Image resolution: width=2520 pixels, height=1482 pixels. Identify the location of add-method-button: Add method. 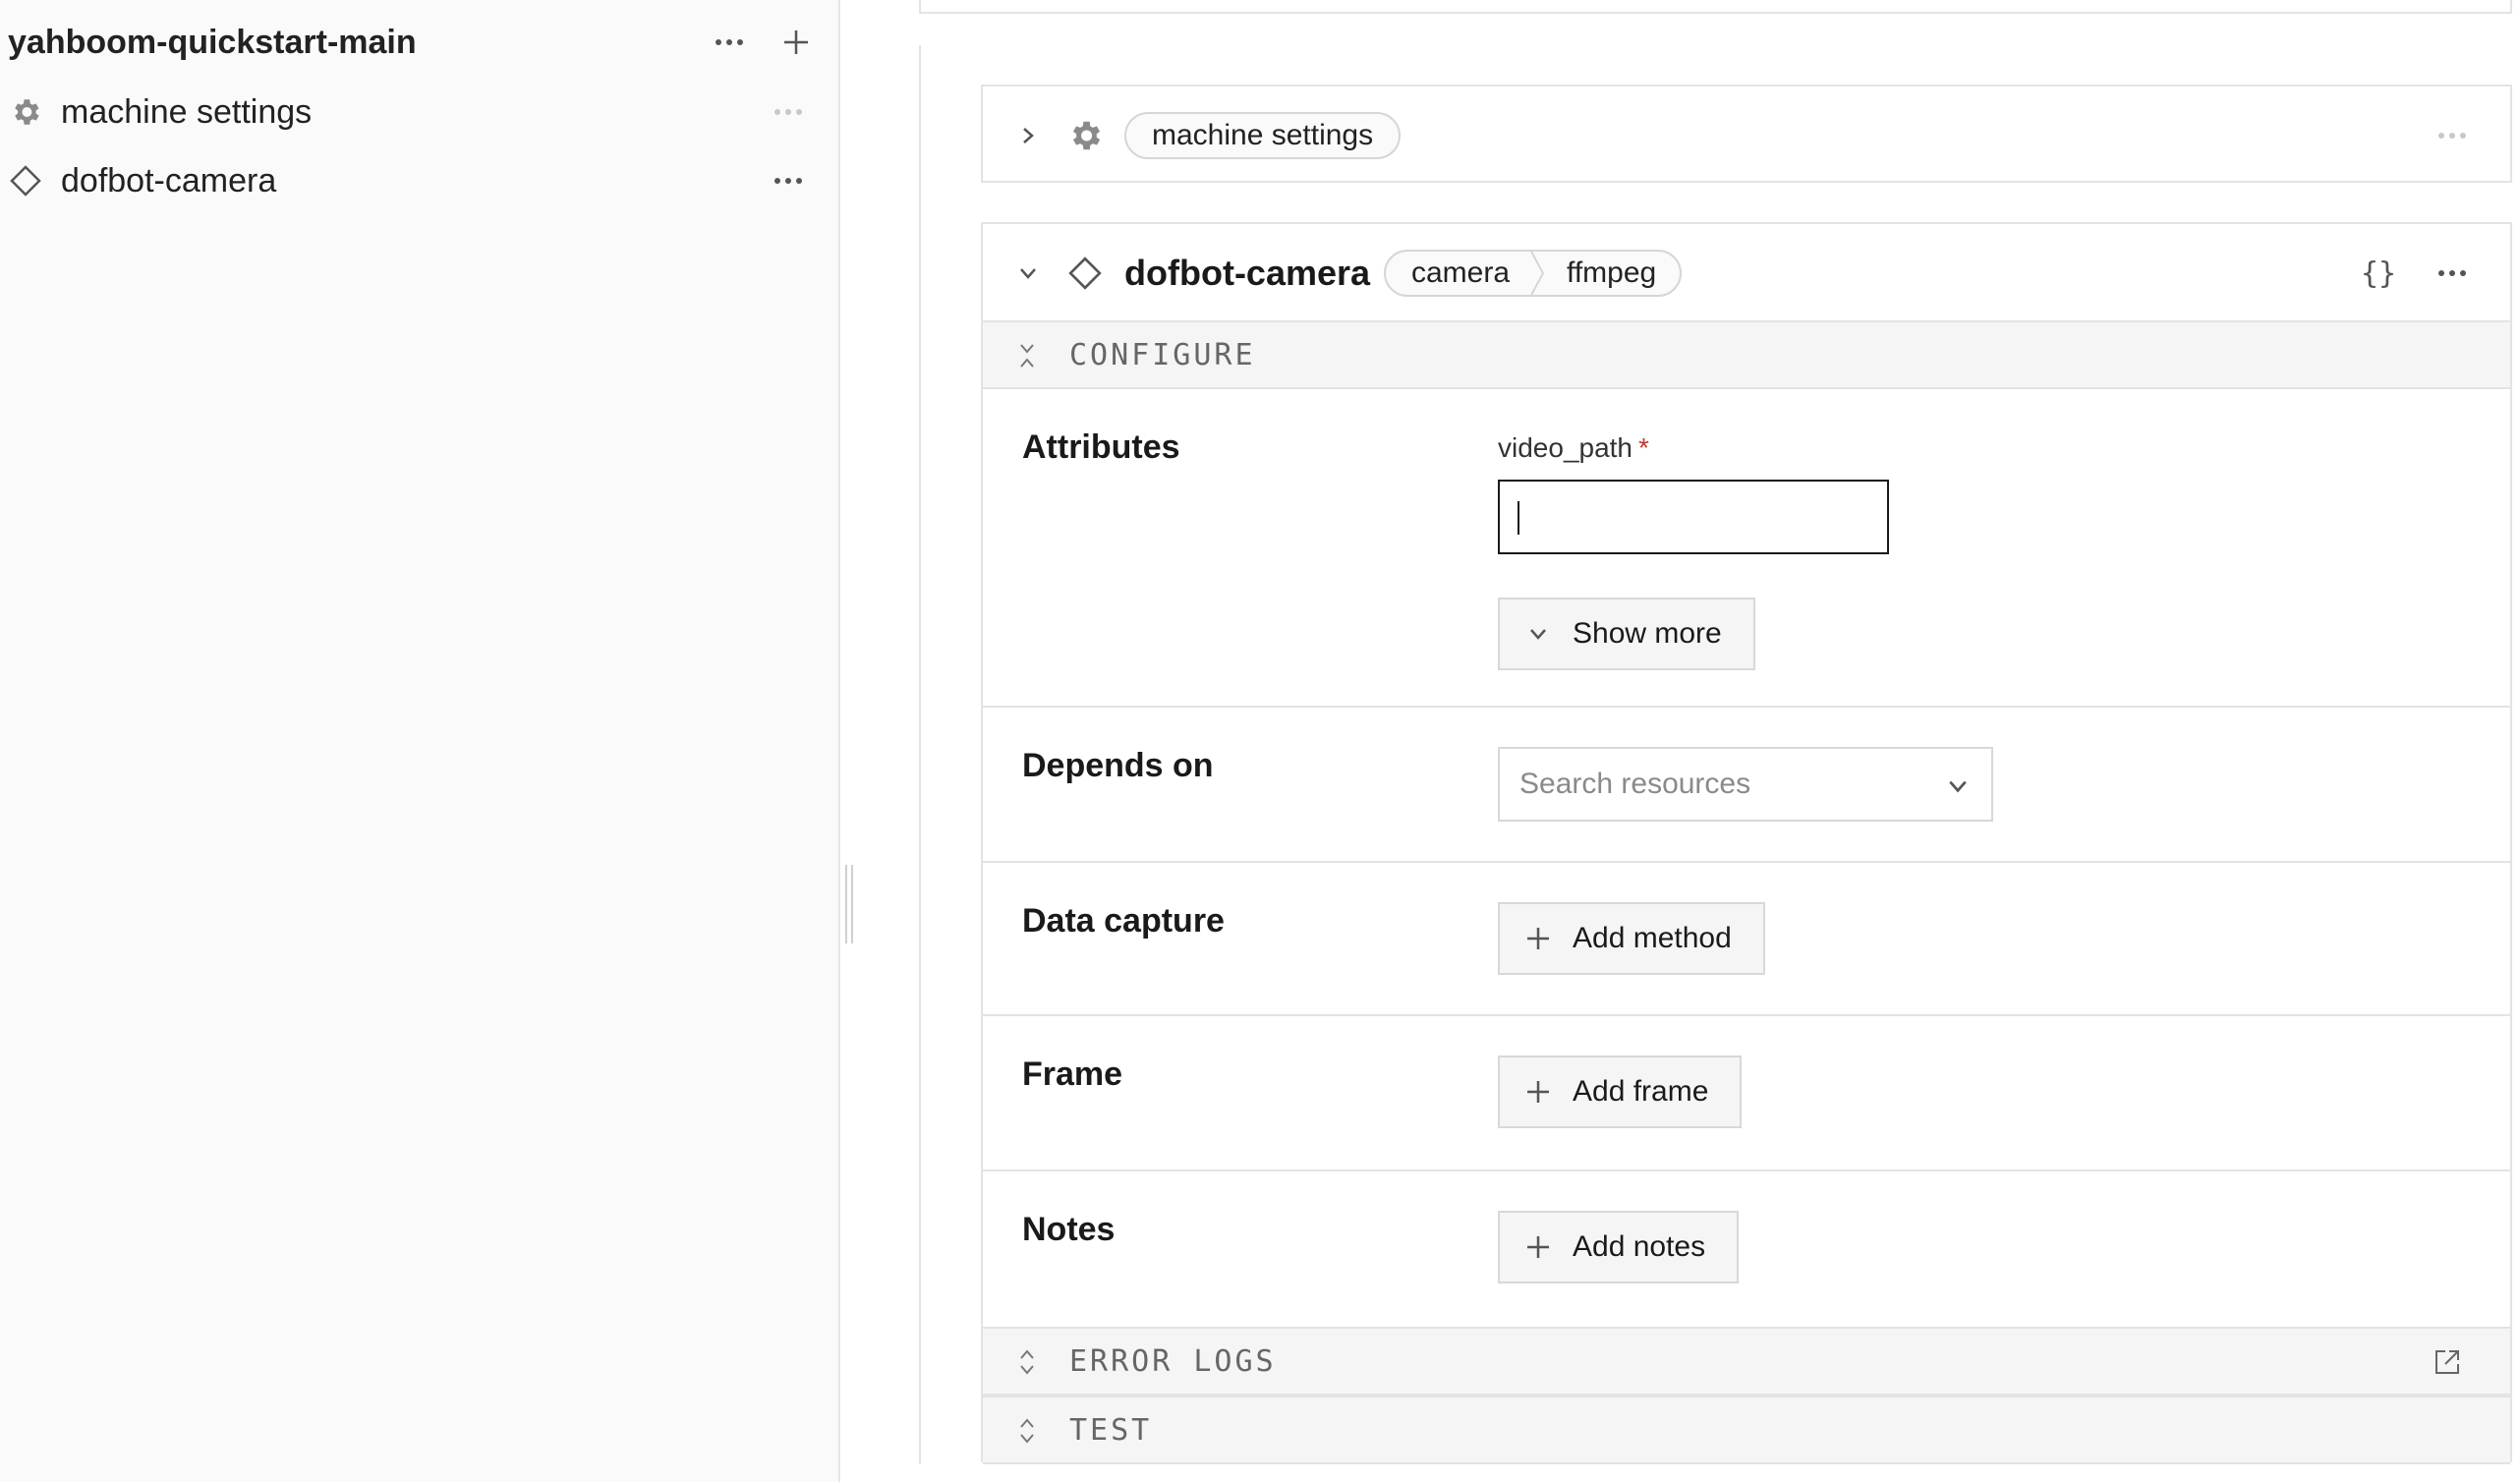
(1631, 938).